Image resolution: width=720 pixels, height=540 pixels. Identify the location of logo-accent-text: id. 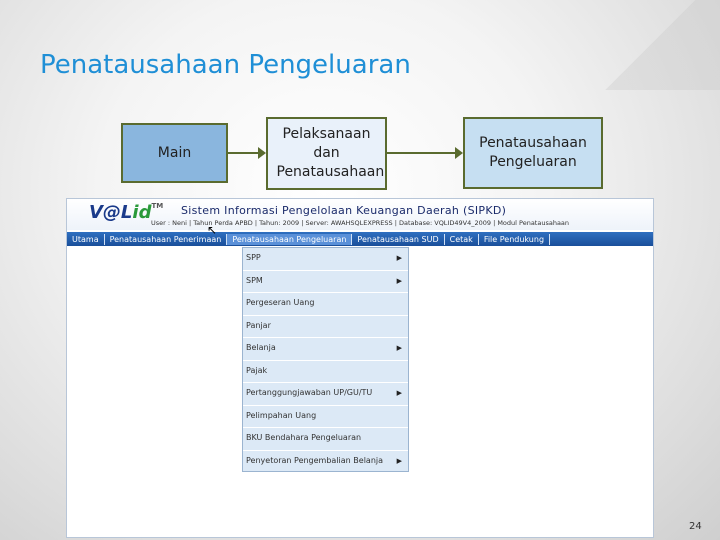
(142, 212).